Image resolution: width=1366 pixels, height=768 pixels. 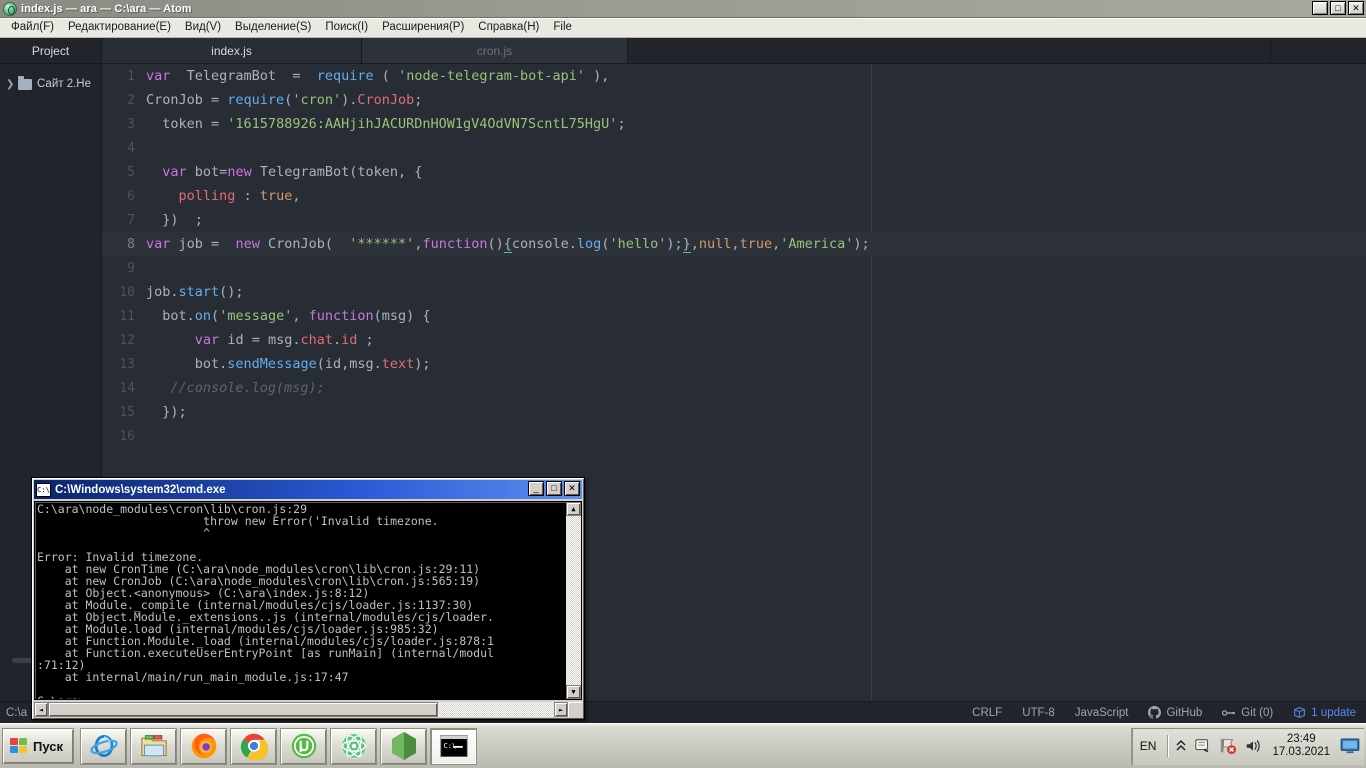 I want to click on scroll-down-icon: ▼, so click(x=573, y=692).